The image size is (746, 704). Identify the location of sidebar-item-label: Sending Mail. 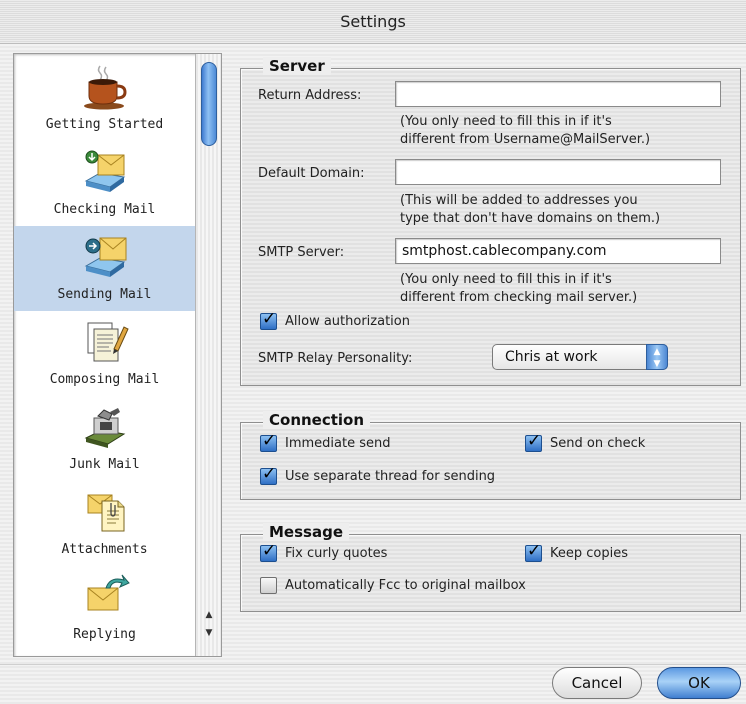
(104, 294).